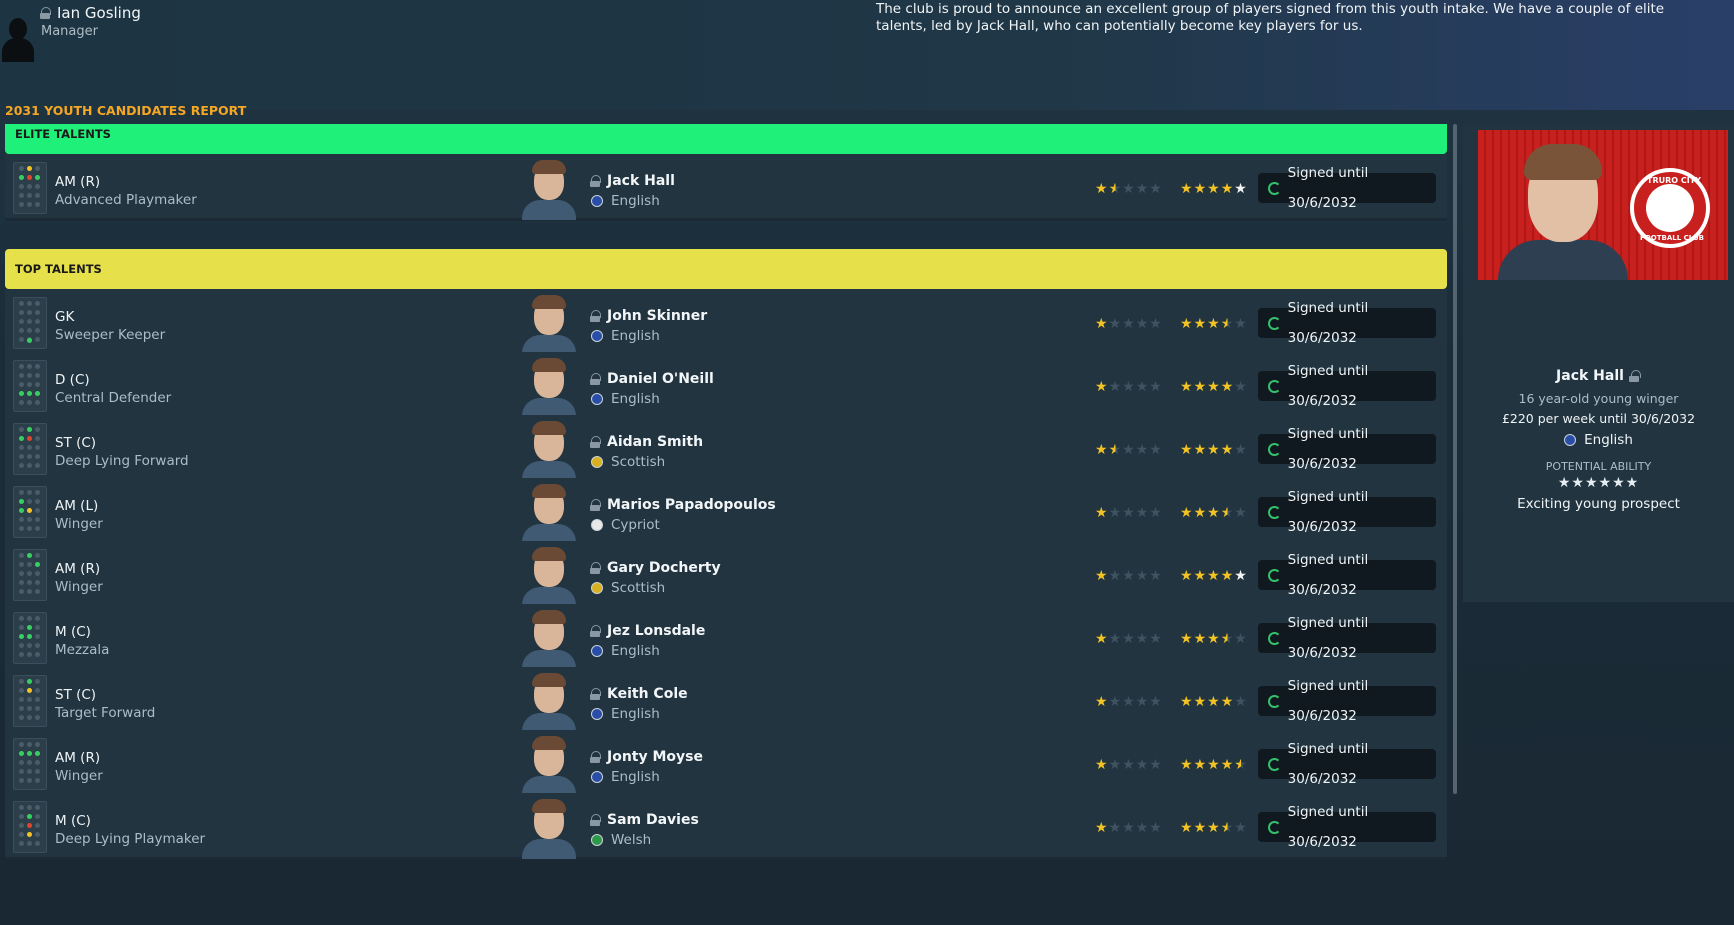 The height and width of the screenshot is (925, 1734). I want to click on player-name: Keith Cole, so click(647, 694).